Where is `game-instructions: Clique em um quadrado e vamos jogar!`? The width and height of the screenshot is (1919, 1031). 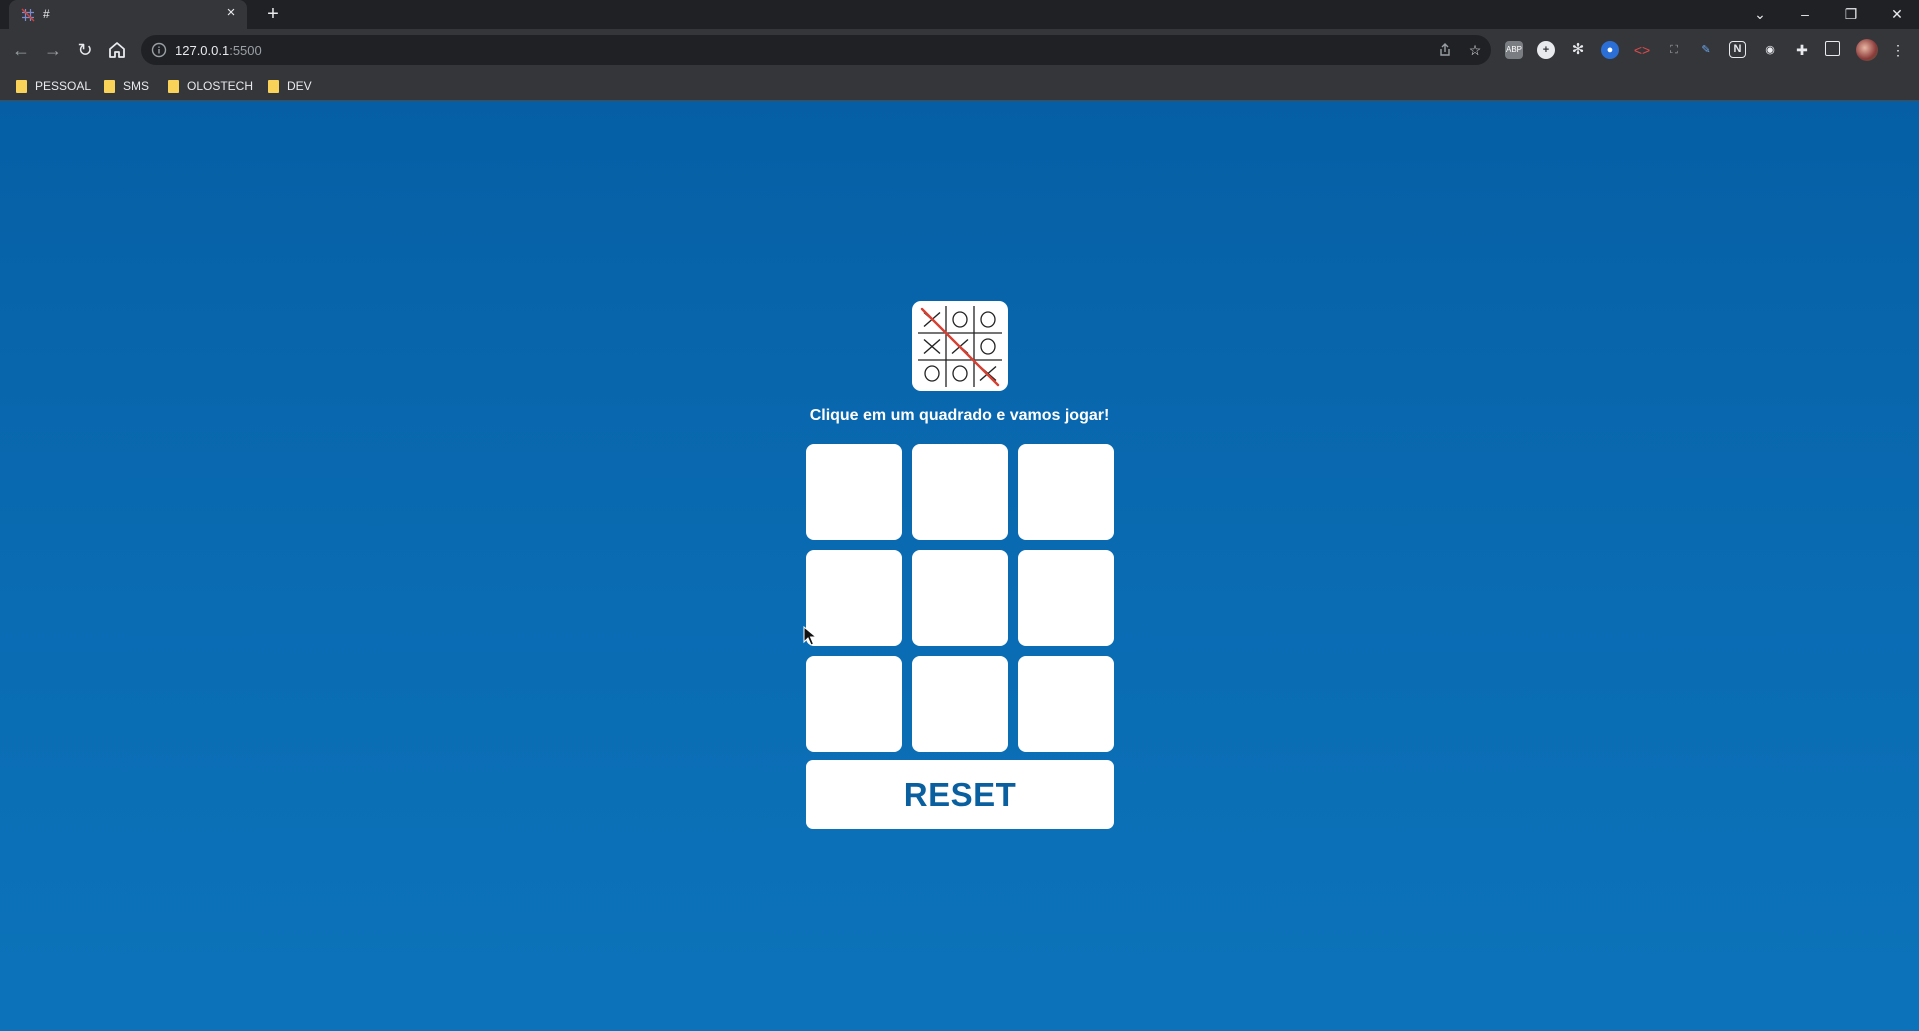 game-instructions: Clique em um quadrado e vamos jogar! is located at coordinates (959, 415).